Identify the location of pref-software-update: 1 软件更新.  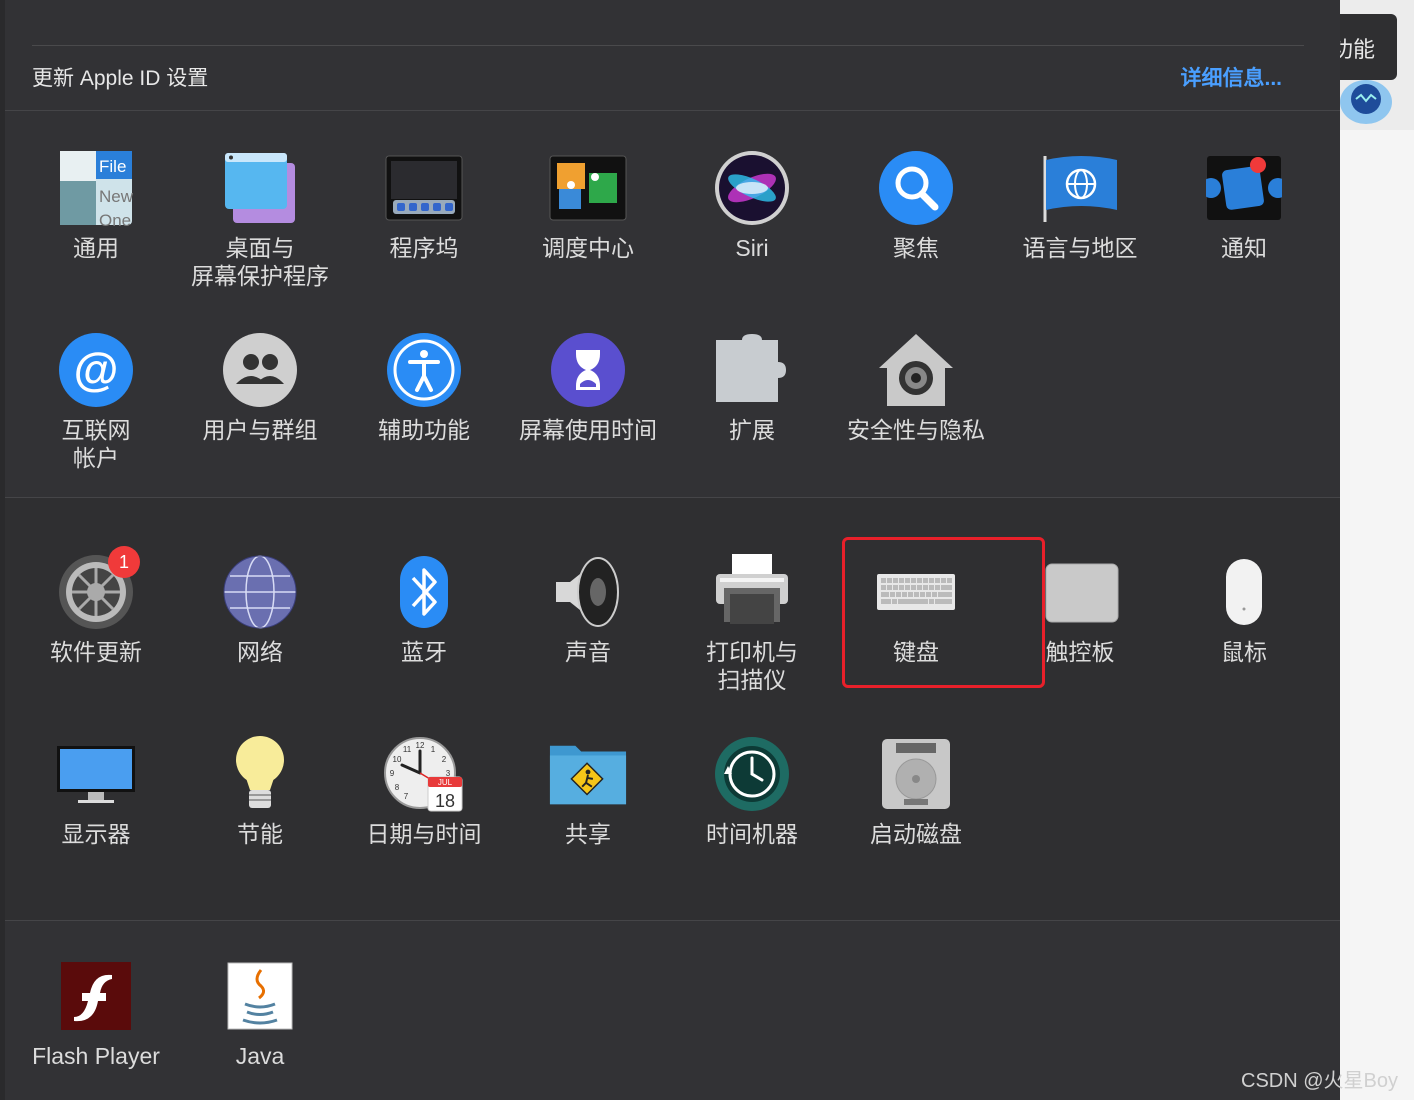
(96, 606).